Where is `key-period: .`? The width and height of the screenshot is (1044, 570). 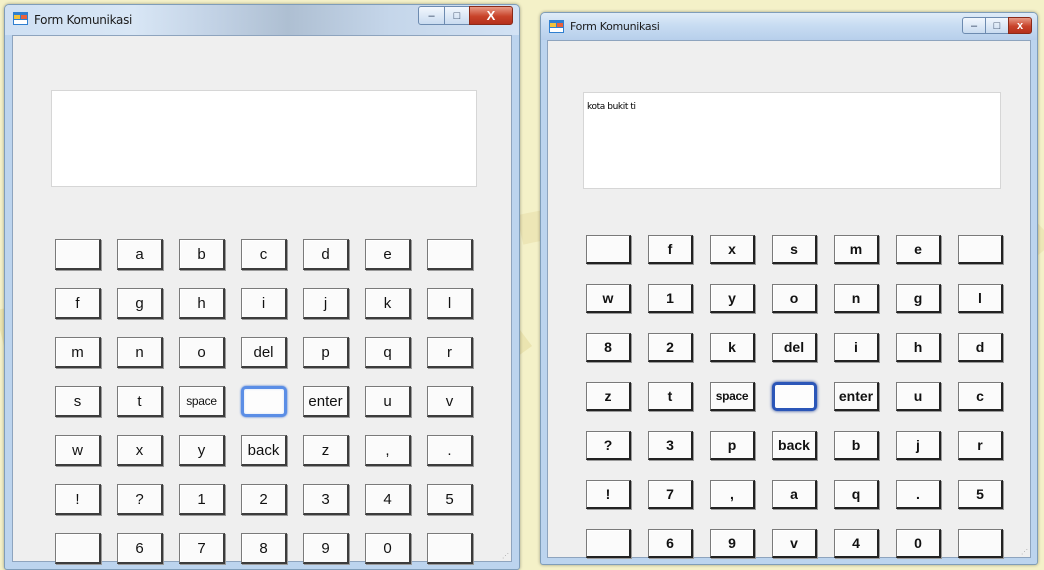 key-period: . is located at coordinates (918, 494).